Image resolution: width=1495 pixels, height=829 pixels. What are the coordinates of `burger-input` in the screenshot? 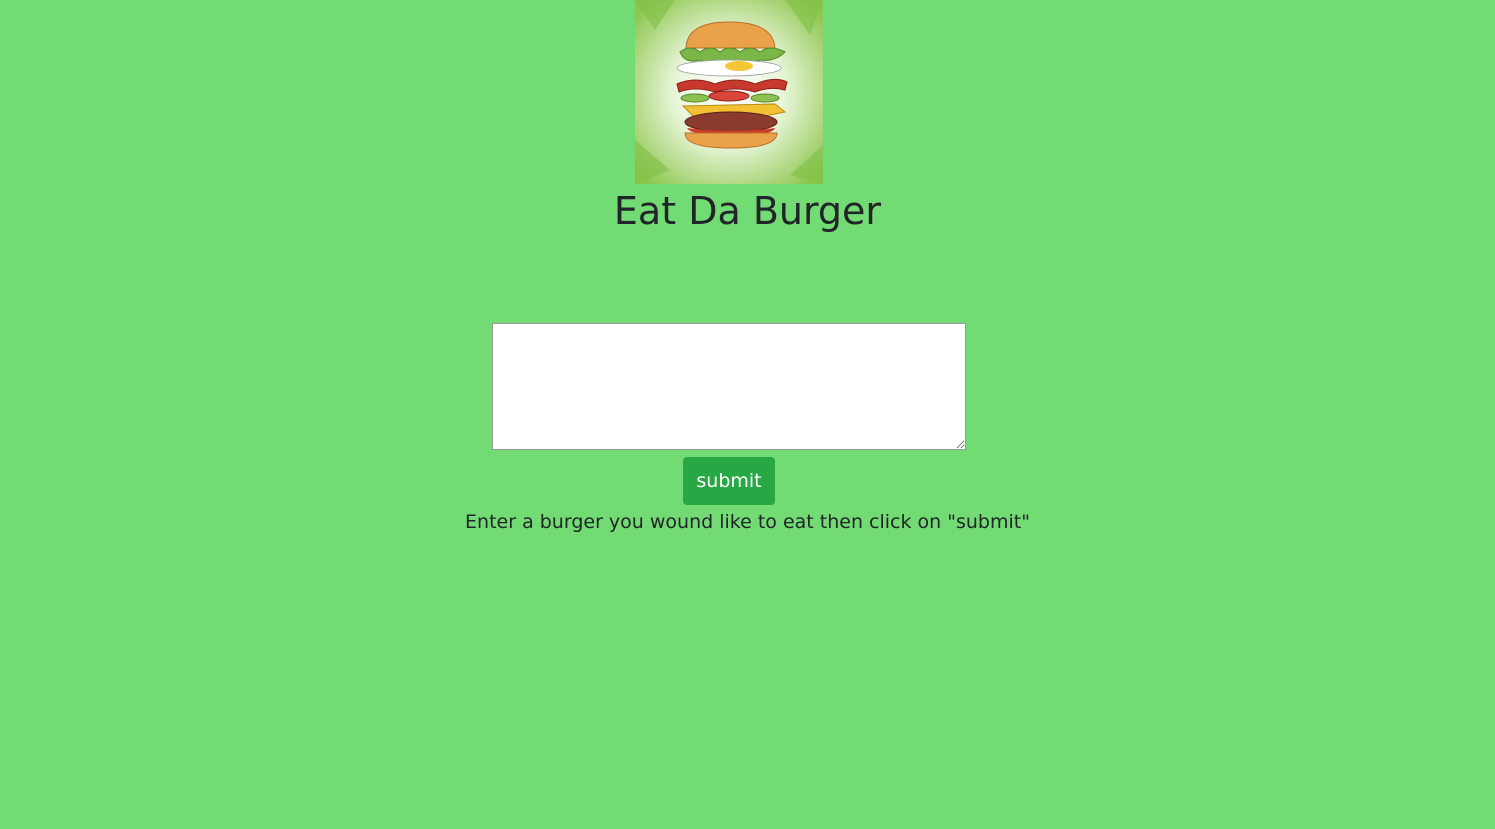 It's located at (729, 386).